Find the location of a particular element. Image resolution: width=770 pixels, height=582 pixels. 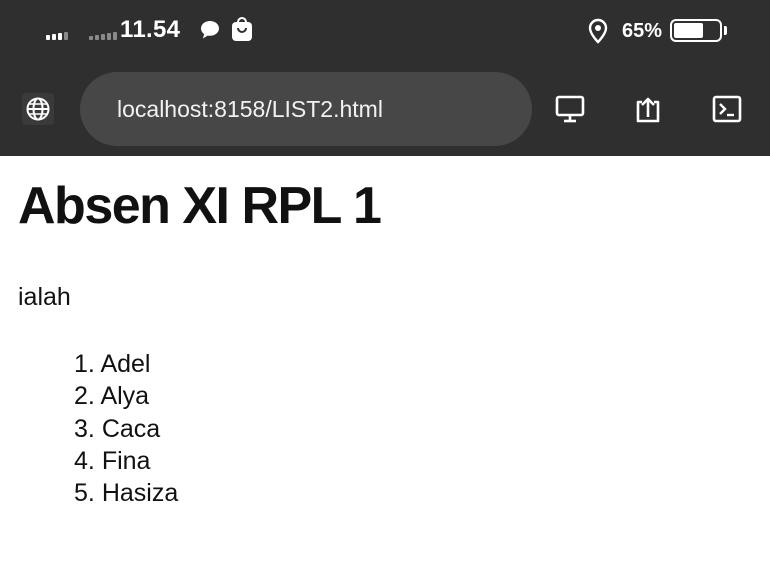

status-time: 11.54 is located at coordinates (150, 29).